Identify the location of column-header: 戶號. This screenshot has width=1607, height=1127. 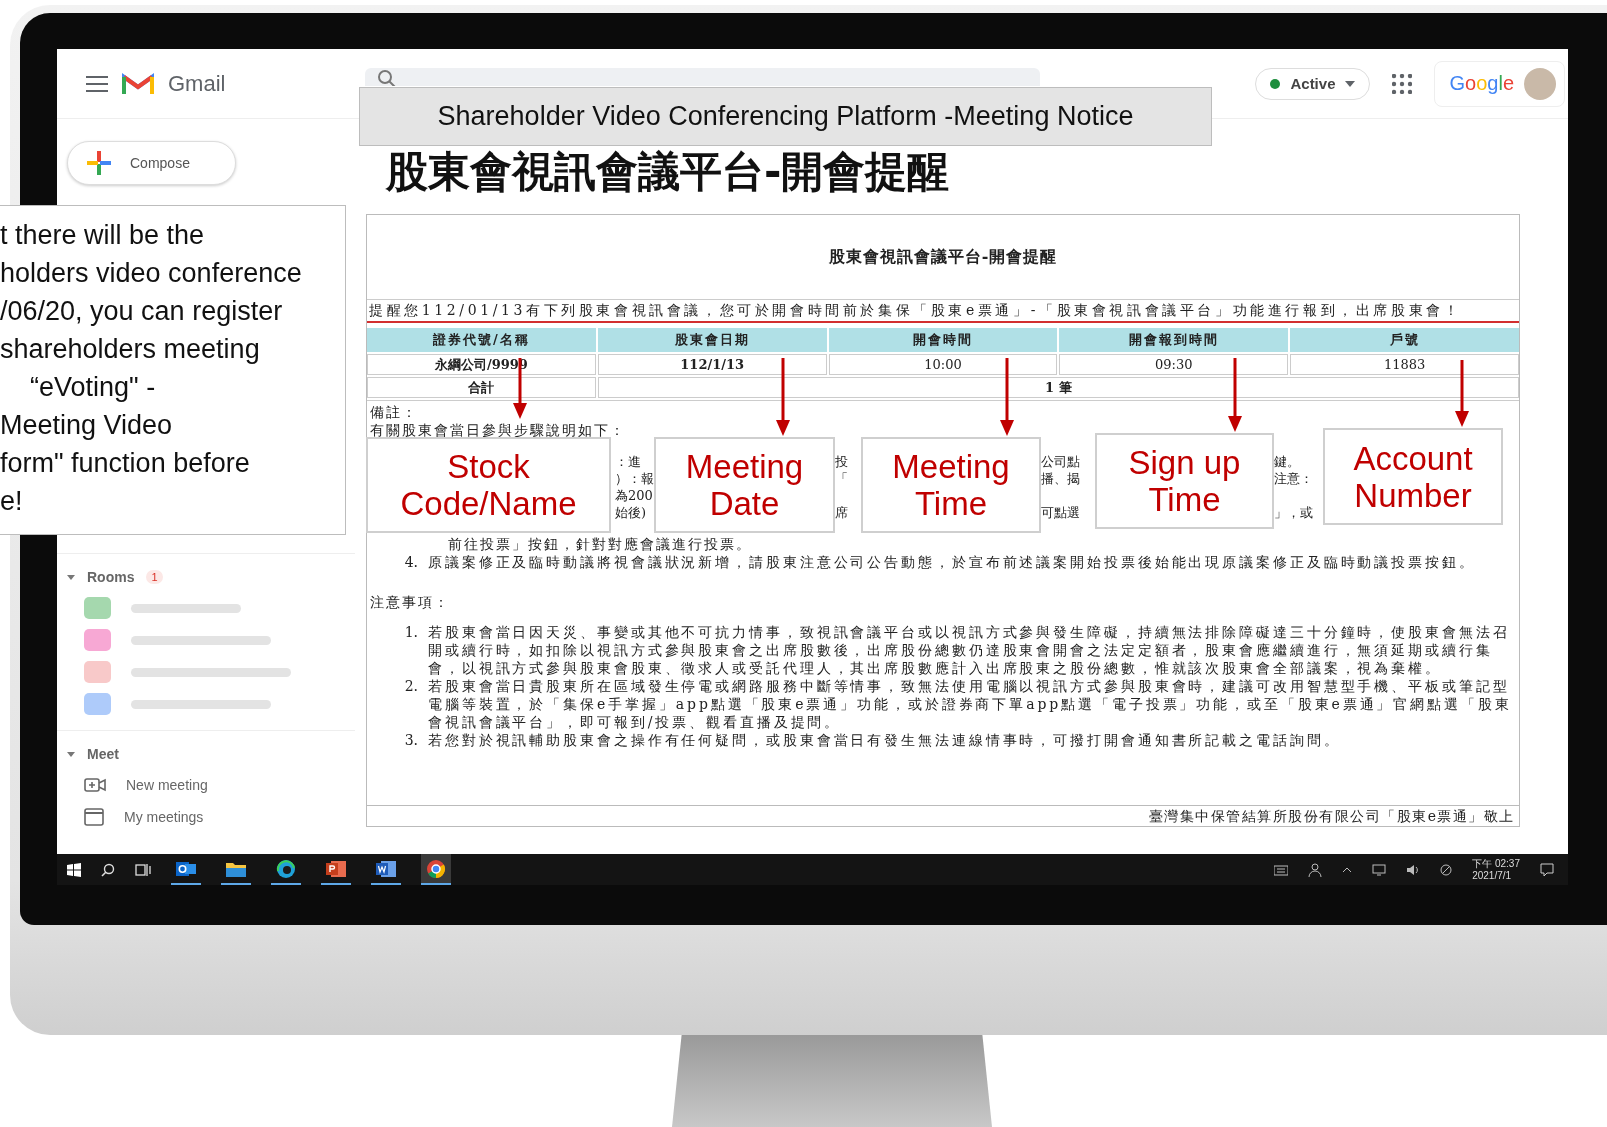
(1404, 340).